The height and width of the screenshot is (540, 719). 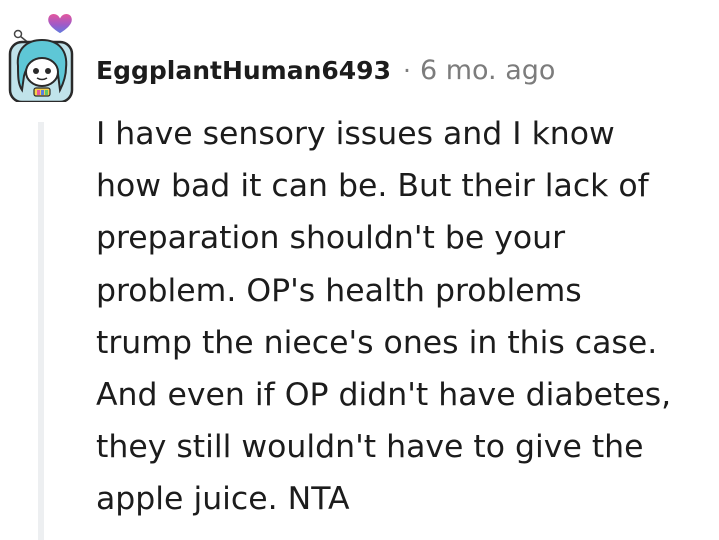 I want to click on avatar, so click(x=41, y=53).